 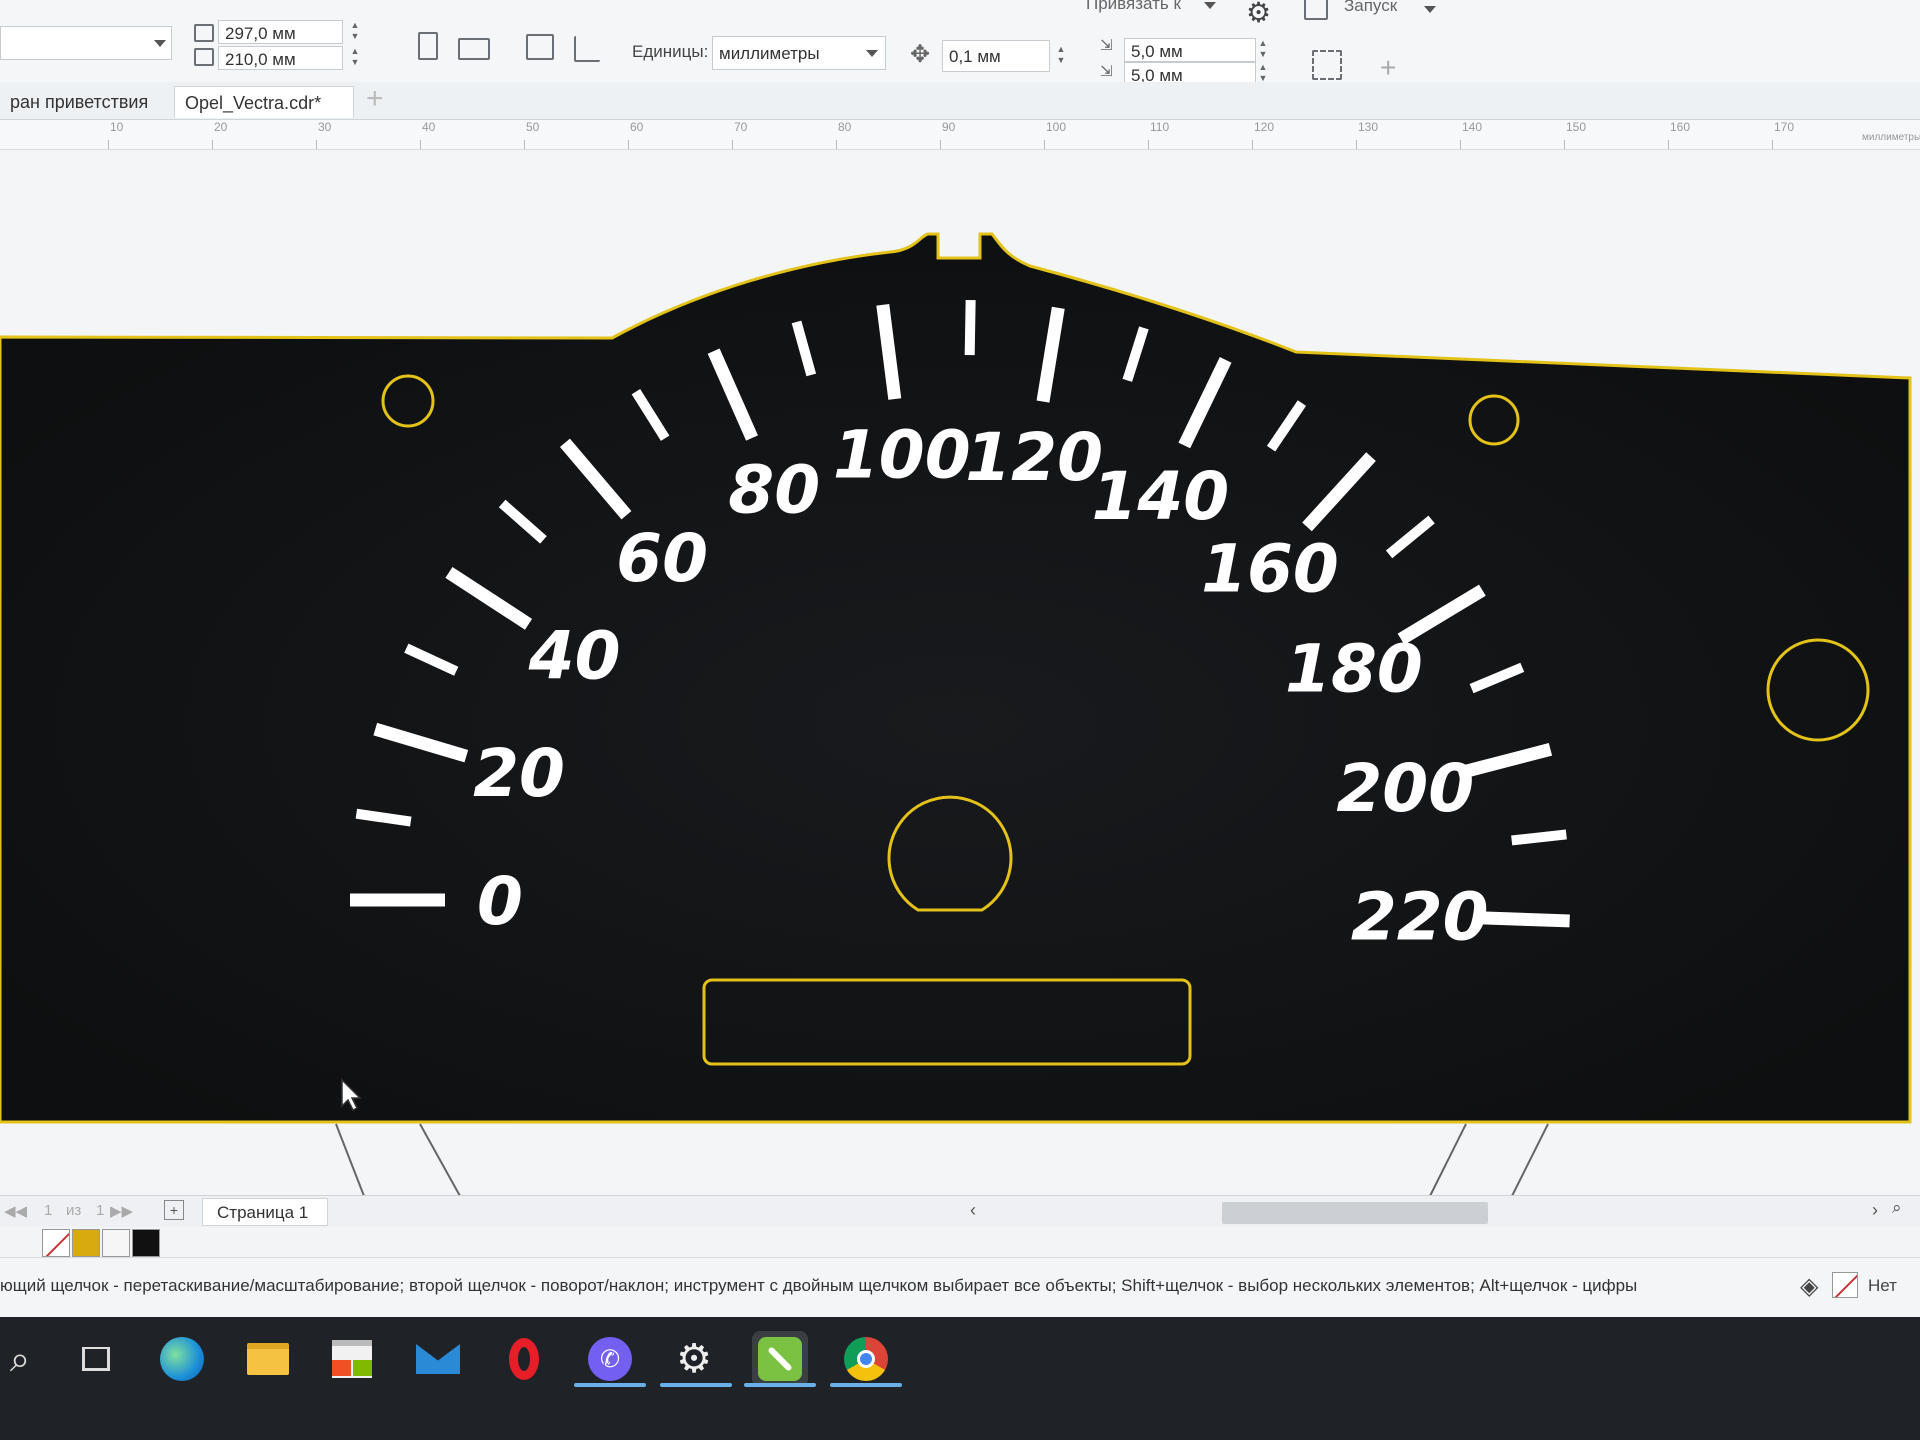 What do you see at coordinates (696, 1385) in the screenshot?
I see `settings-running-indicator` at bounding box center [696, 1385].